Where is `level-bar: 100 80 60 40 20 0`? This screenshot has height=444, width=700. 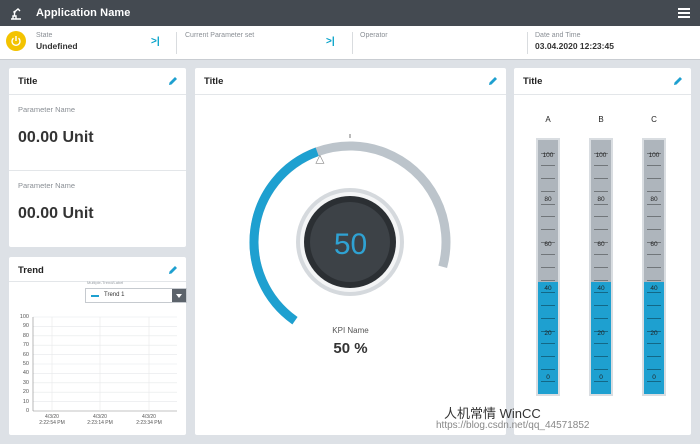
level-bar: 100 80 60 40 20 0 is located at coordinates (548, 267).